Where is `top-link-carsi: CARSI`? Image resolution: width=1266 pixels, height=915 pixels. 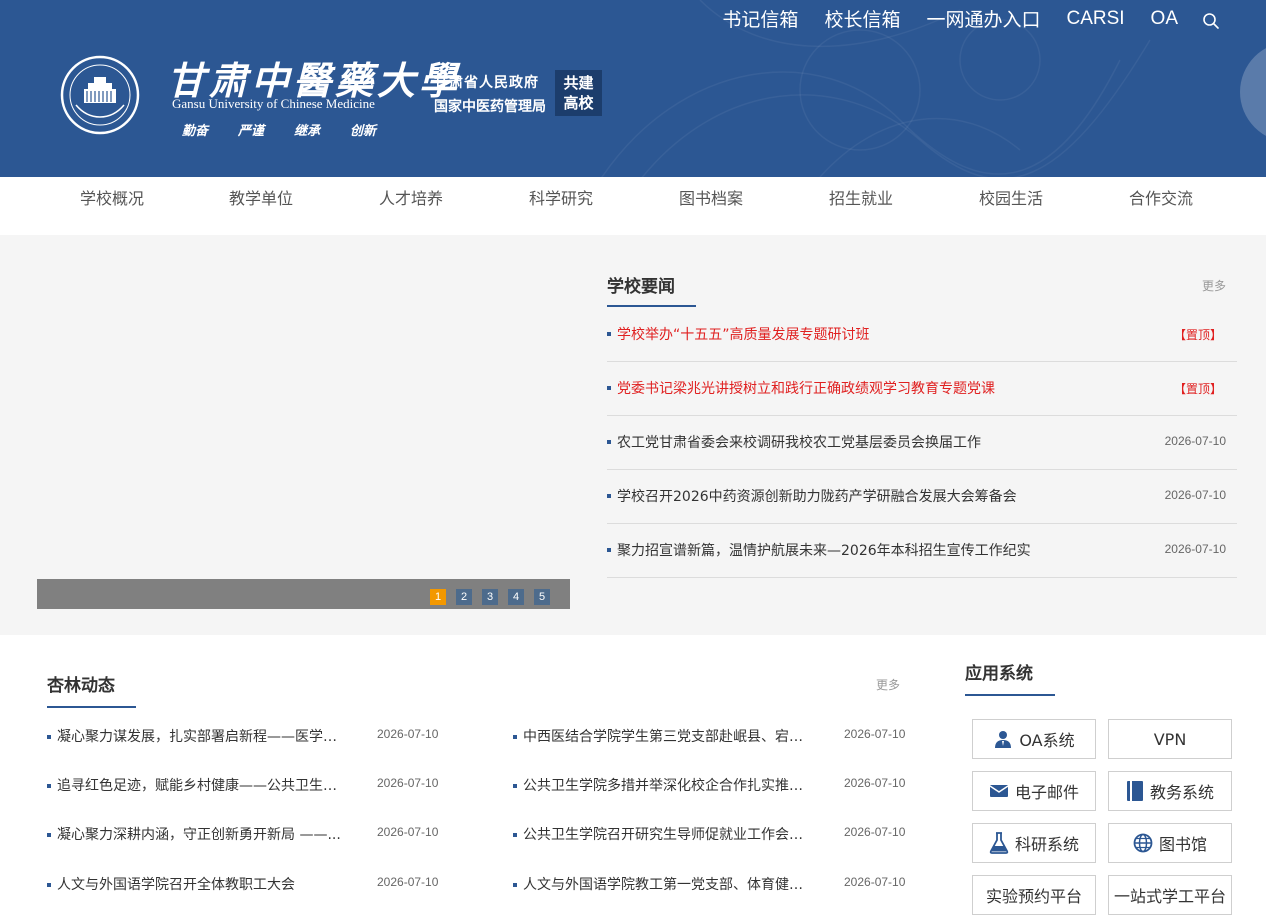 top-link-carsi: CARSI is located at coordinates (1095, 19).